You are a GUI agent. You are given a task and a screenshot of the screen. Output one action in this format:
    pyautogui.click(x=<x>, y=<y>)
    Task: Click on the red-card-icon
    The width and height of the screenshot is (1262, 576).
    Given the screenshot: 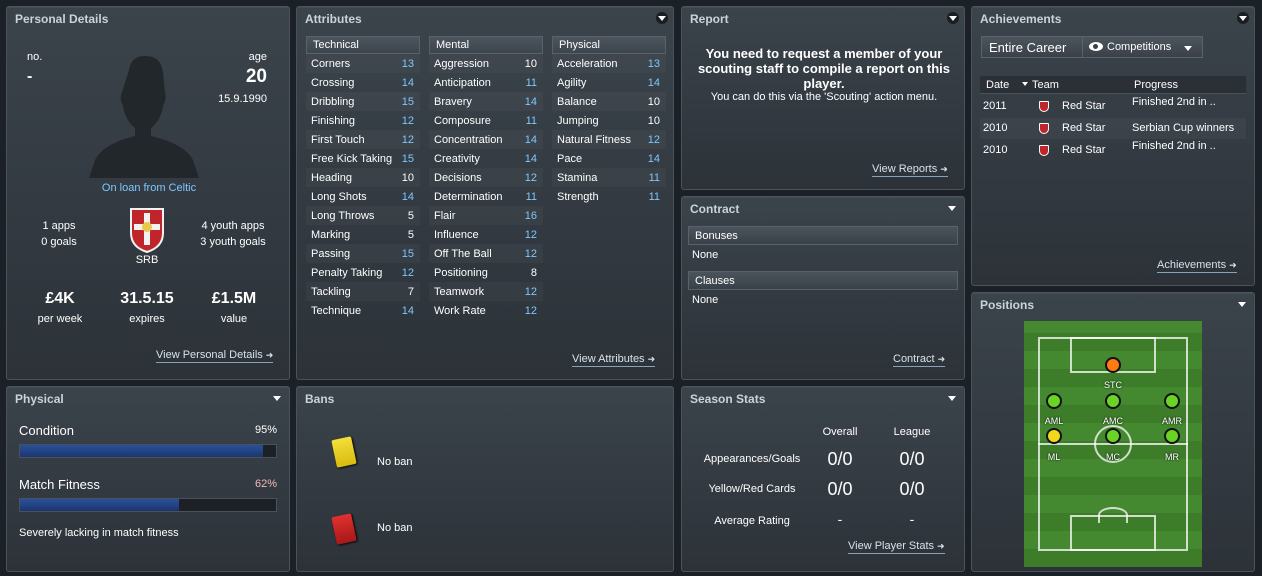 What is the action you would take?
    pyautogui.click(x=344, y=529)
    